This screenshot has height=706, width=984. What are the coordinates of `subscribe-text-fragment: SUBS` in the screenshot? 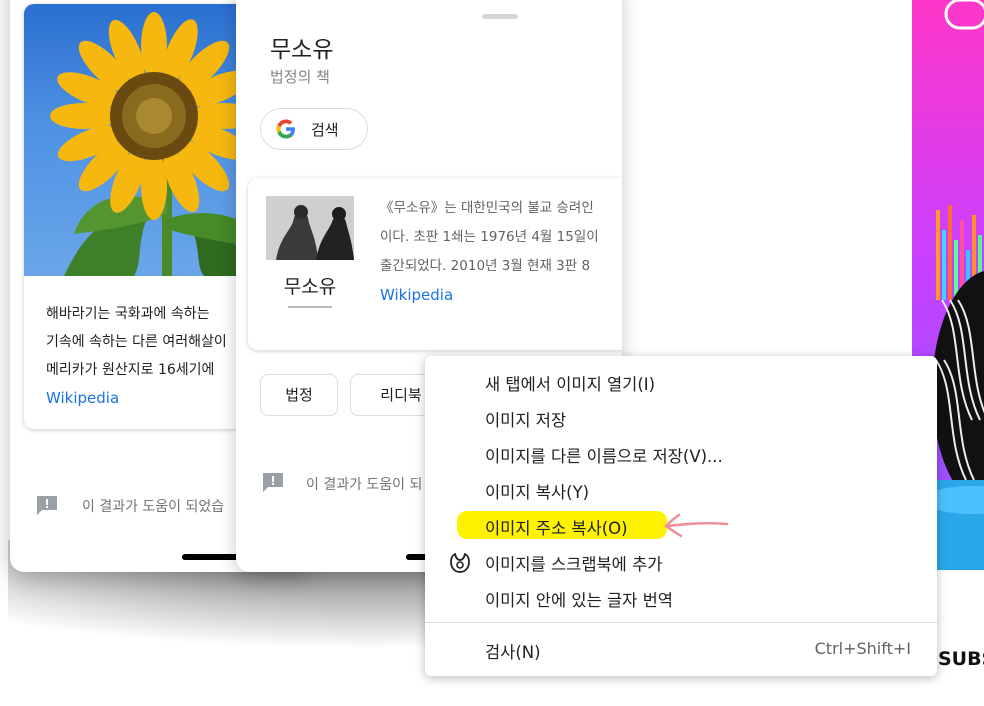 It's located at (961, 659).